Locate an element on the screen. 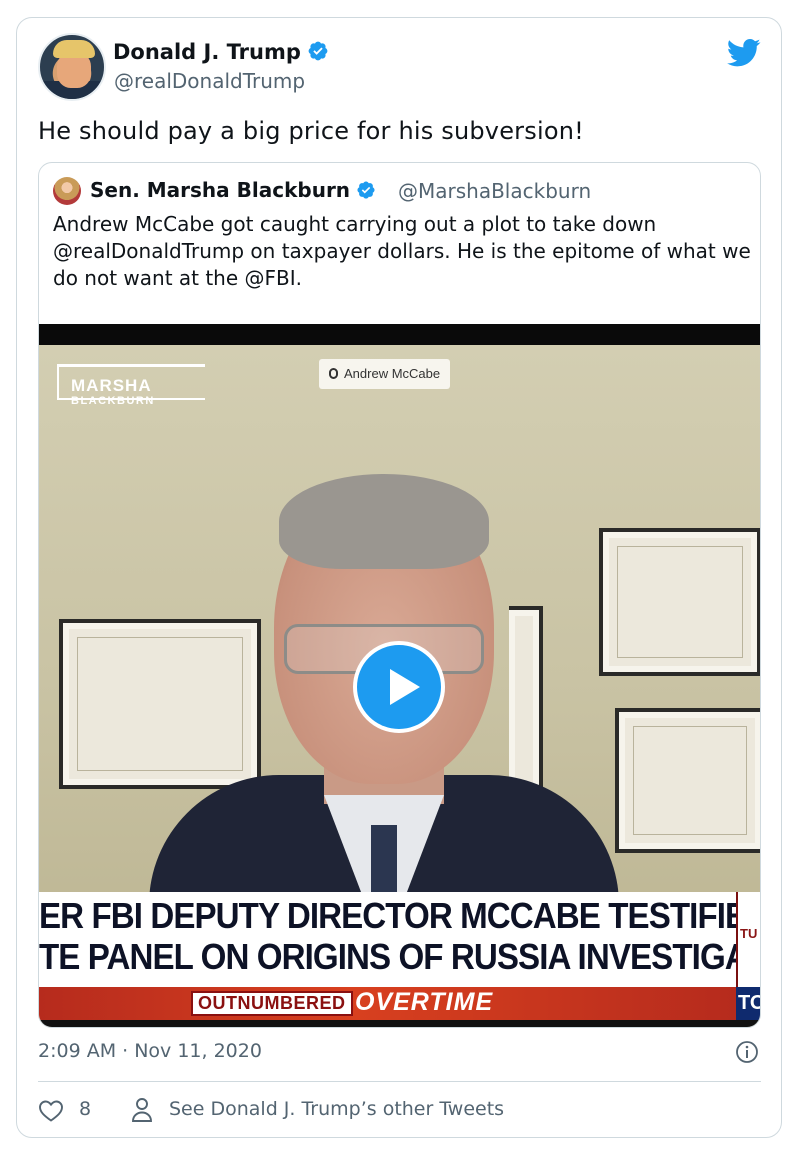  author-avatar is located at coordinates (72, 67).